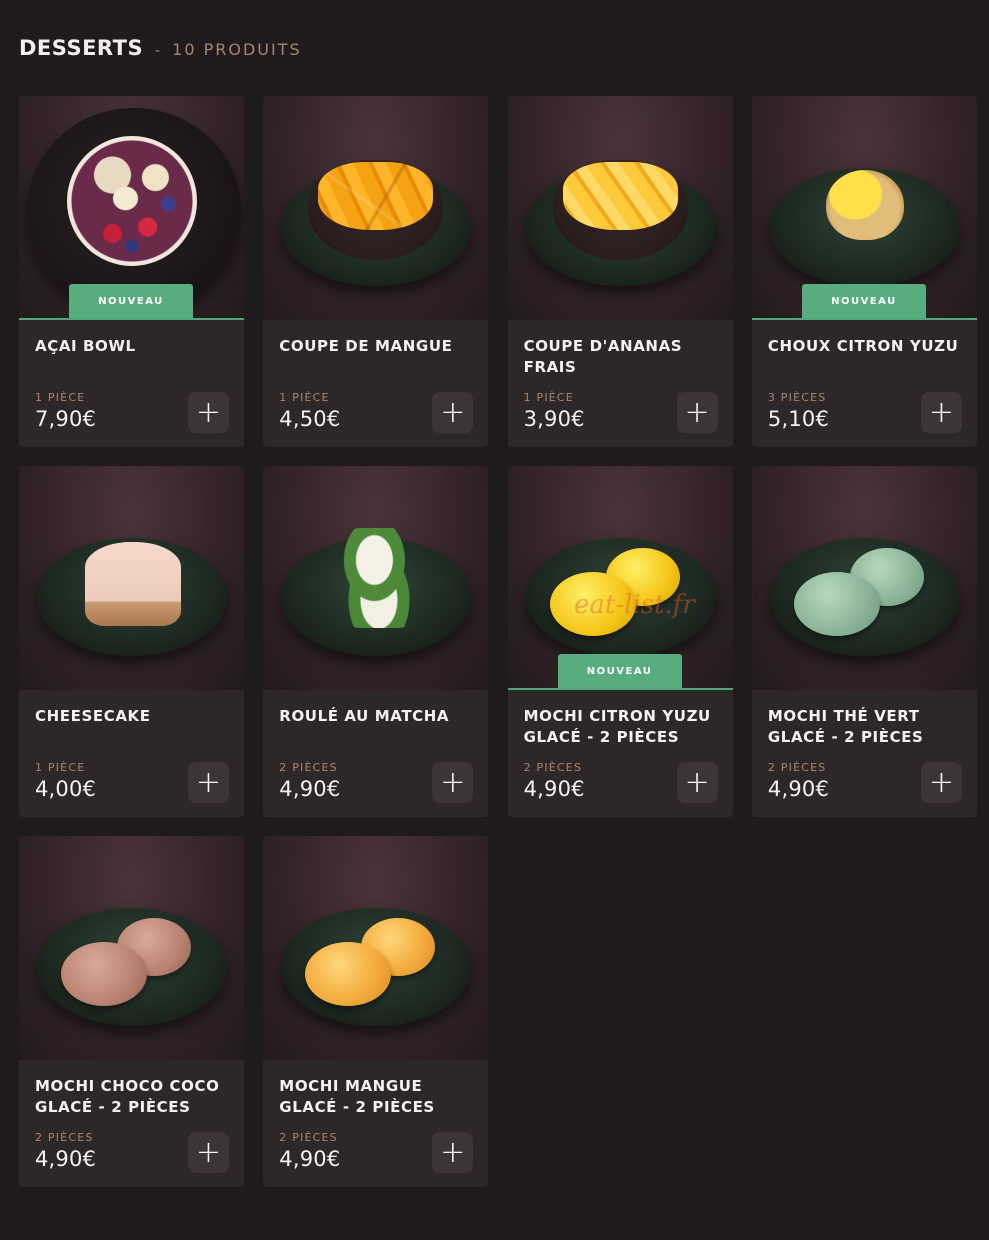  I want to click on section-header: DESSERTS - 10 PRODUITS, so click(160, 48).